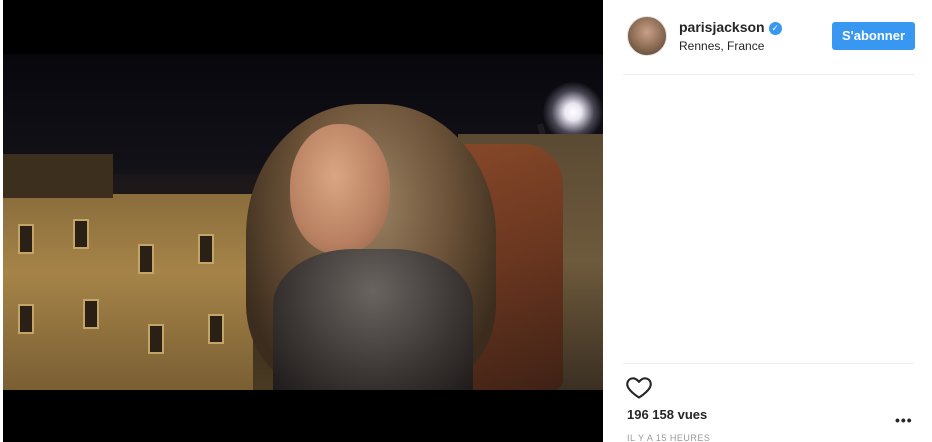 The image size is (932, 442). I want to click on verified-badge-icon: ✓, so click(775, 28).